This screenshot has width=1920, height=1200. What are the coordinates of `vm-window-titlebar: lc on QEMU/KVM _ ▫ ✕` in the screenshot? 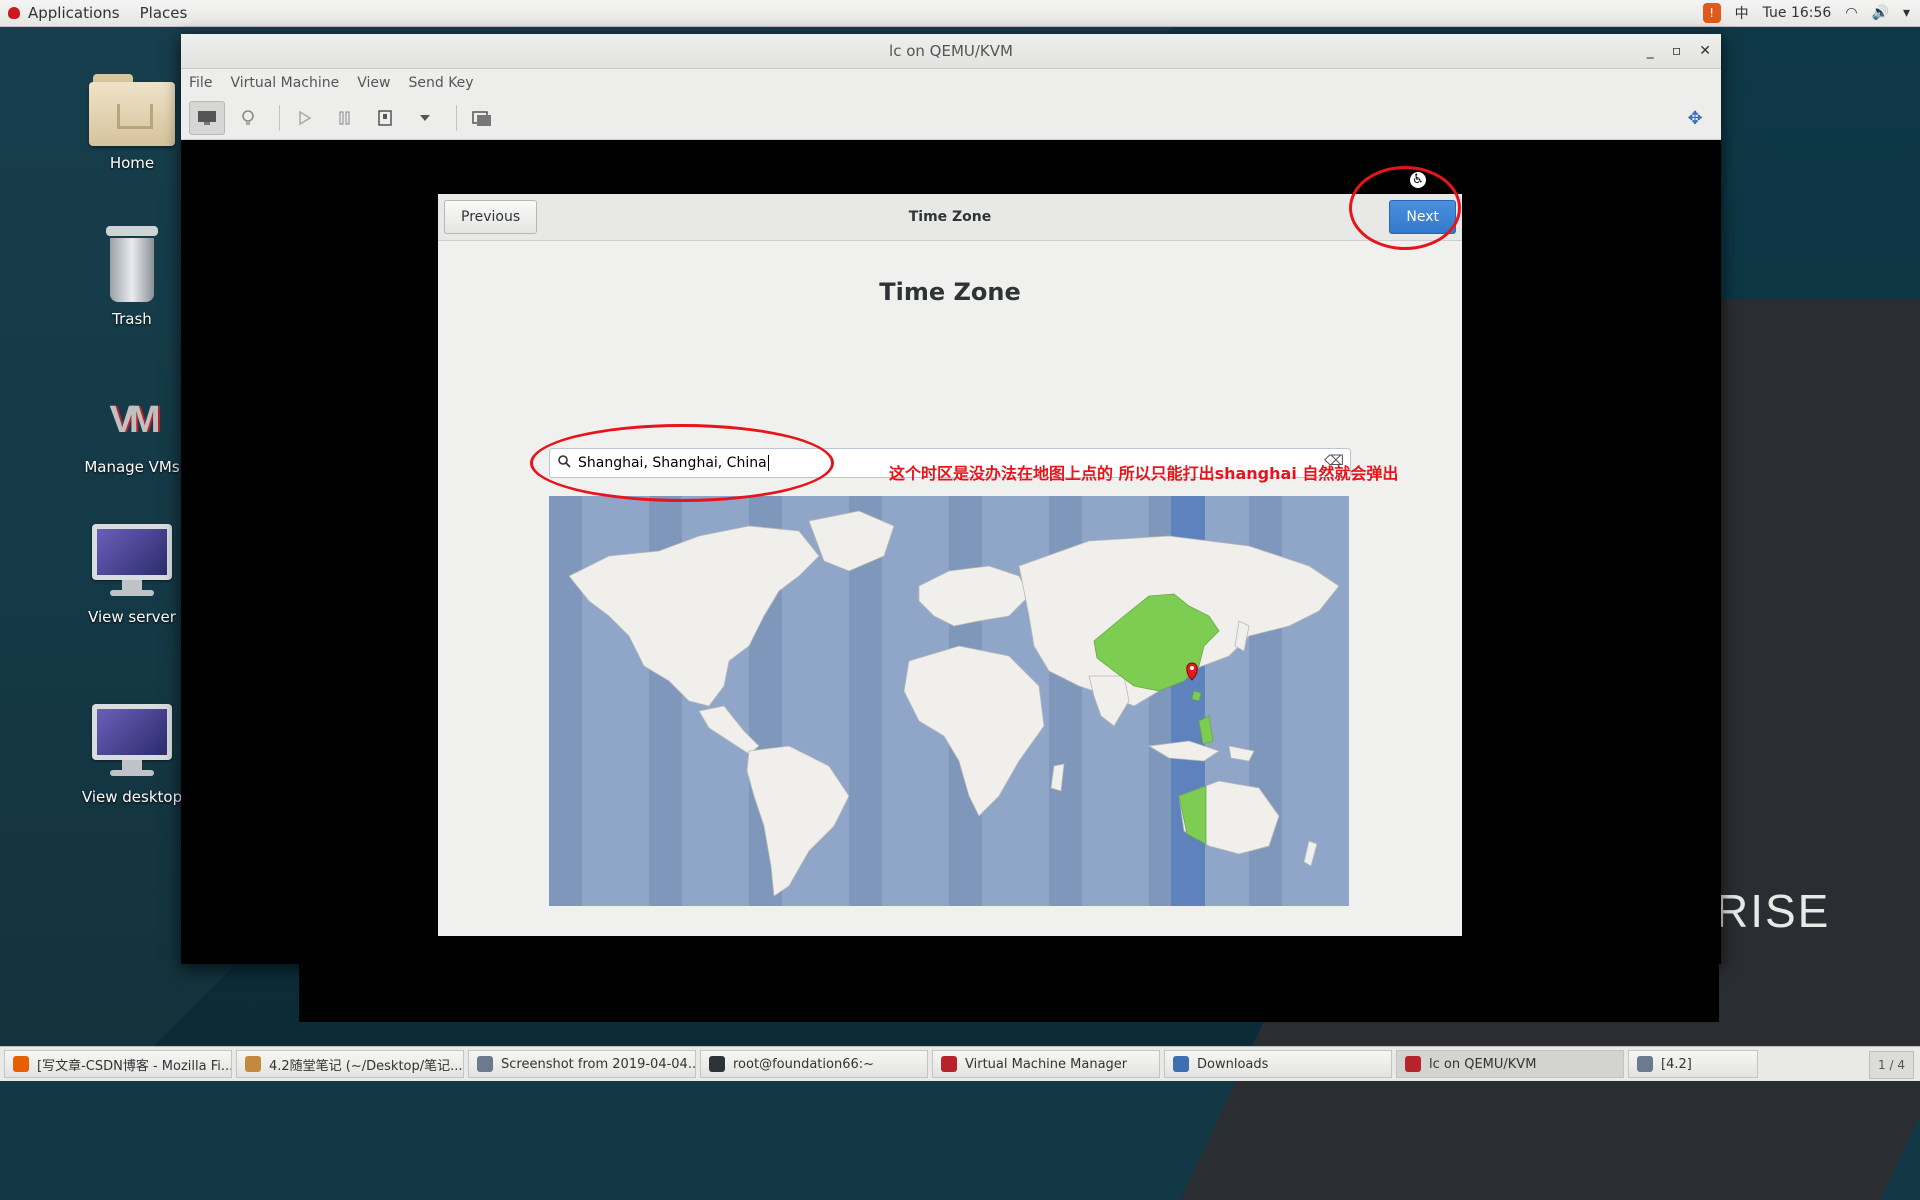 It's located at (951, 51).